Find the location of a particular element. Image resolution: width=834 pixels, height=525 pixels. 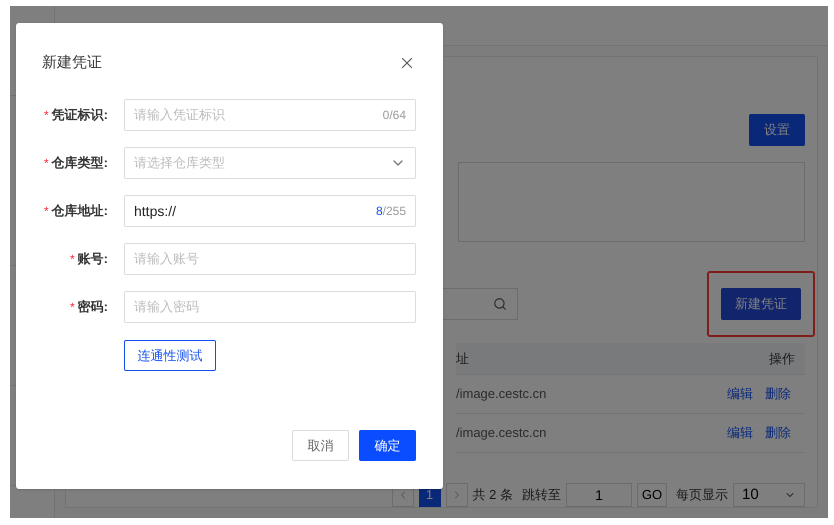

dialog-title: 新建凭证 is located at coordinates (72, 62).